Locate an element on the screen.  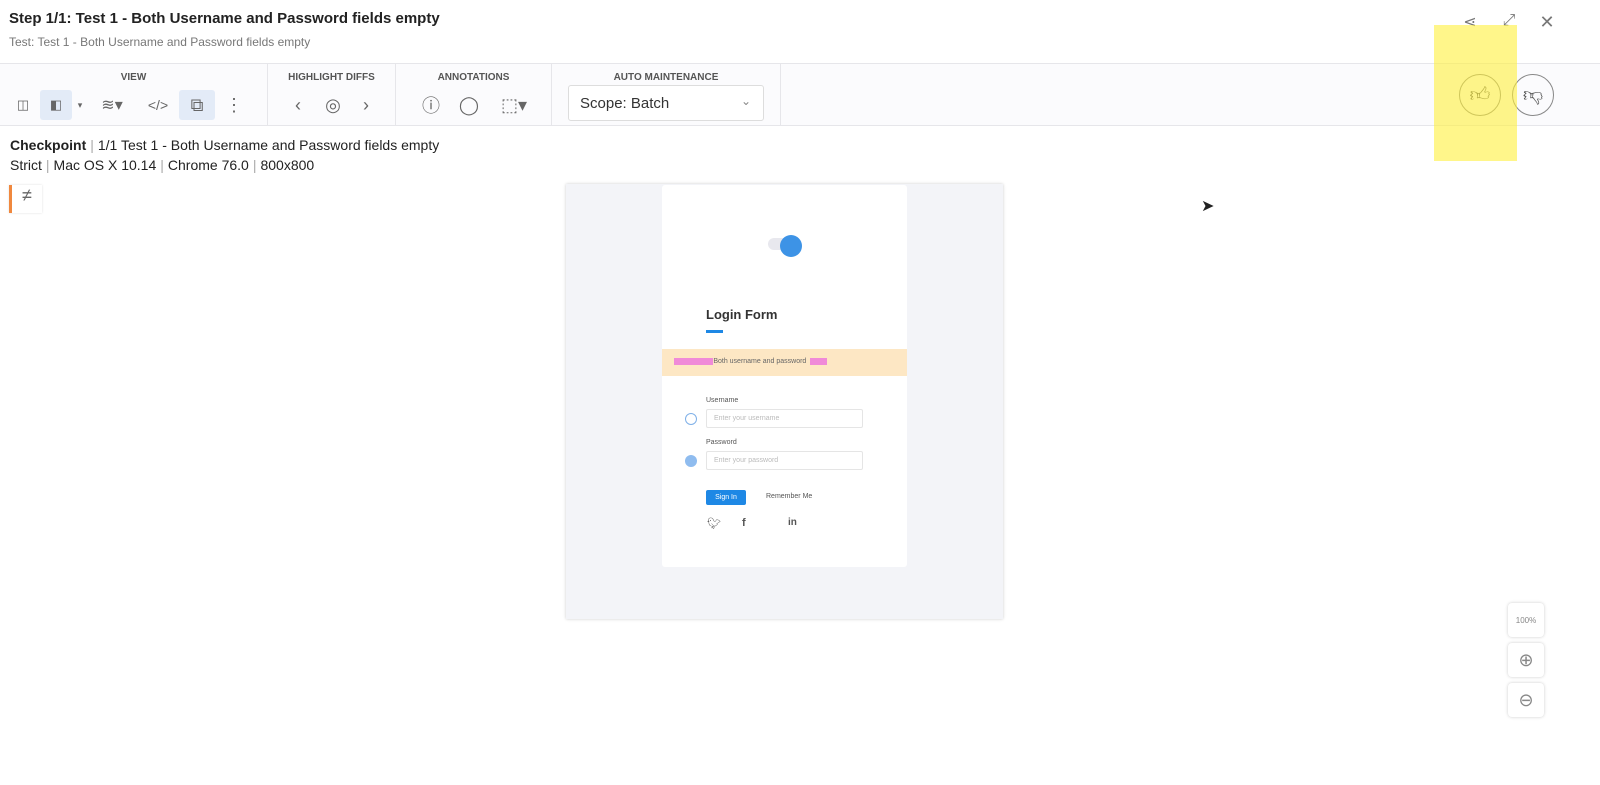
comment-icon: ◯ is located at coordinates (469, 105).